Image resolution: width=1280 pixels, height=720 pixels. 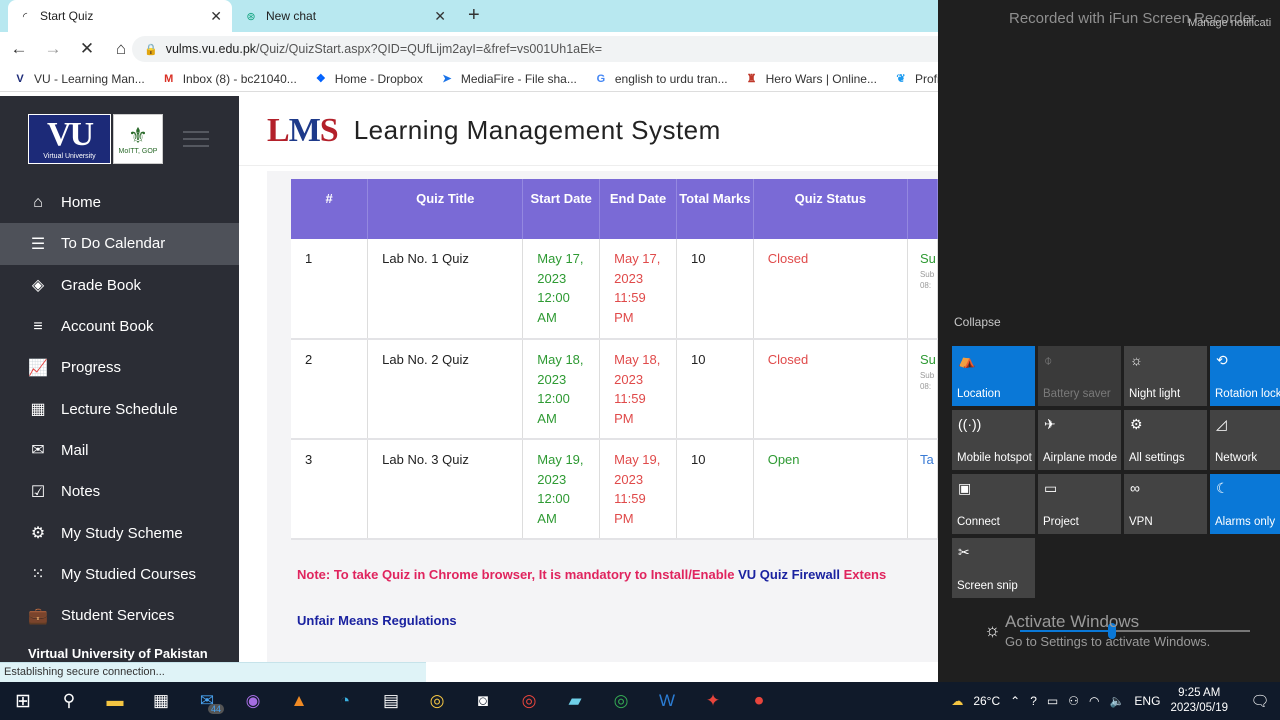 I want to click on briefcase-icon: 💼, so click(x=38, y=616).